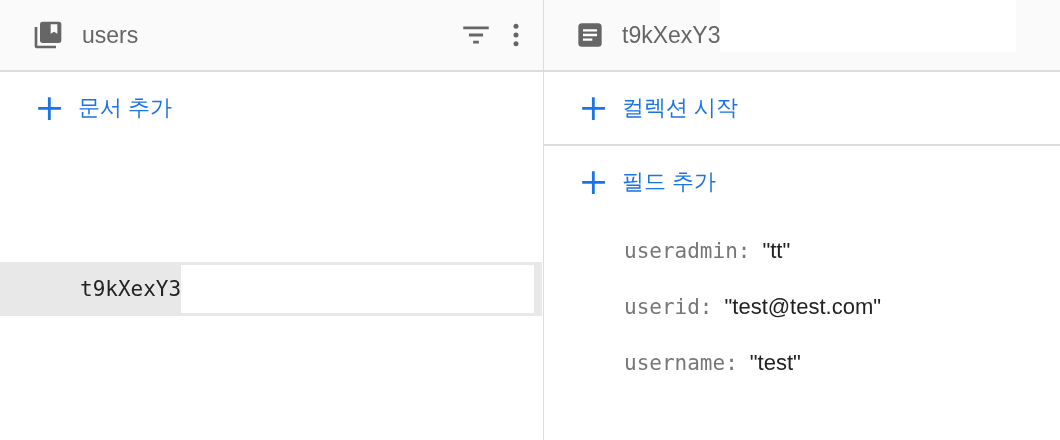 This screenshot has width=1060, height=440. I want to click on collection-icon, so click(48, 35).